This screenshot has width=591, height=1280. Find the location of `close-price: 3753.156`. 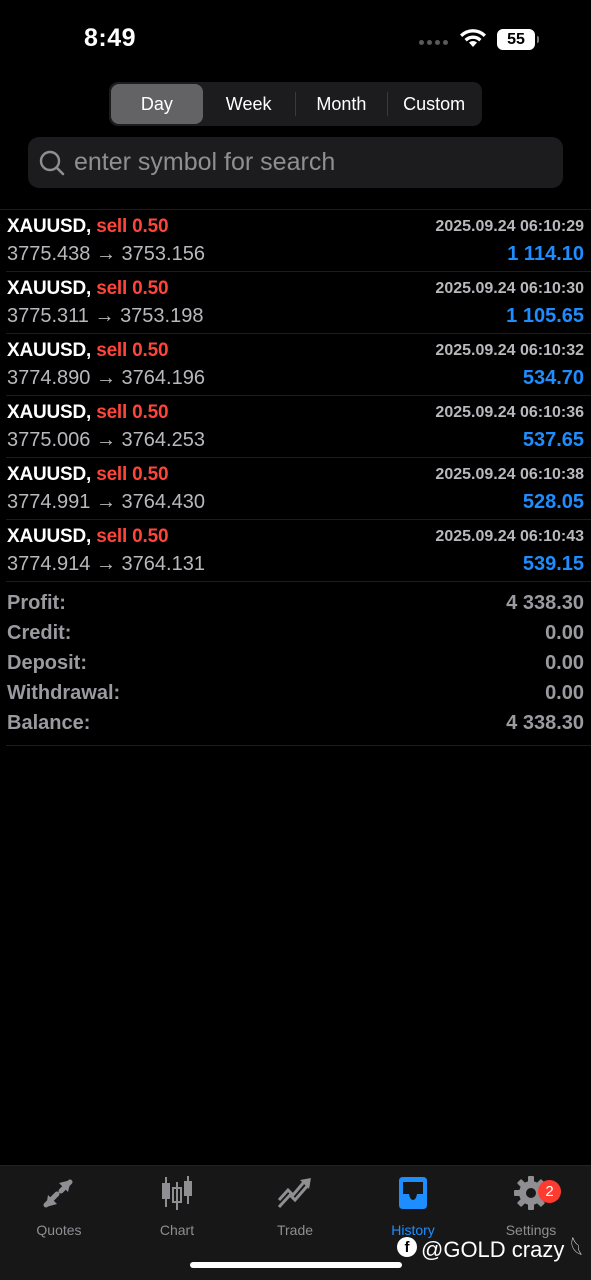

close-price: 3753.156 is located at coordinates (163, 254).